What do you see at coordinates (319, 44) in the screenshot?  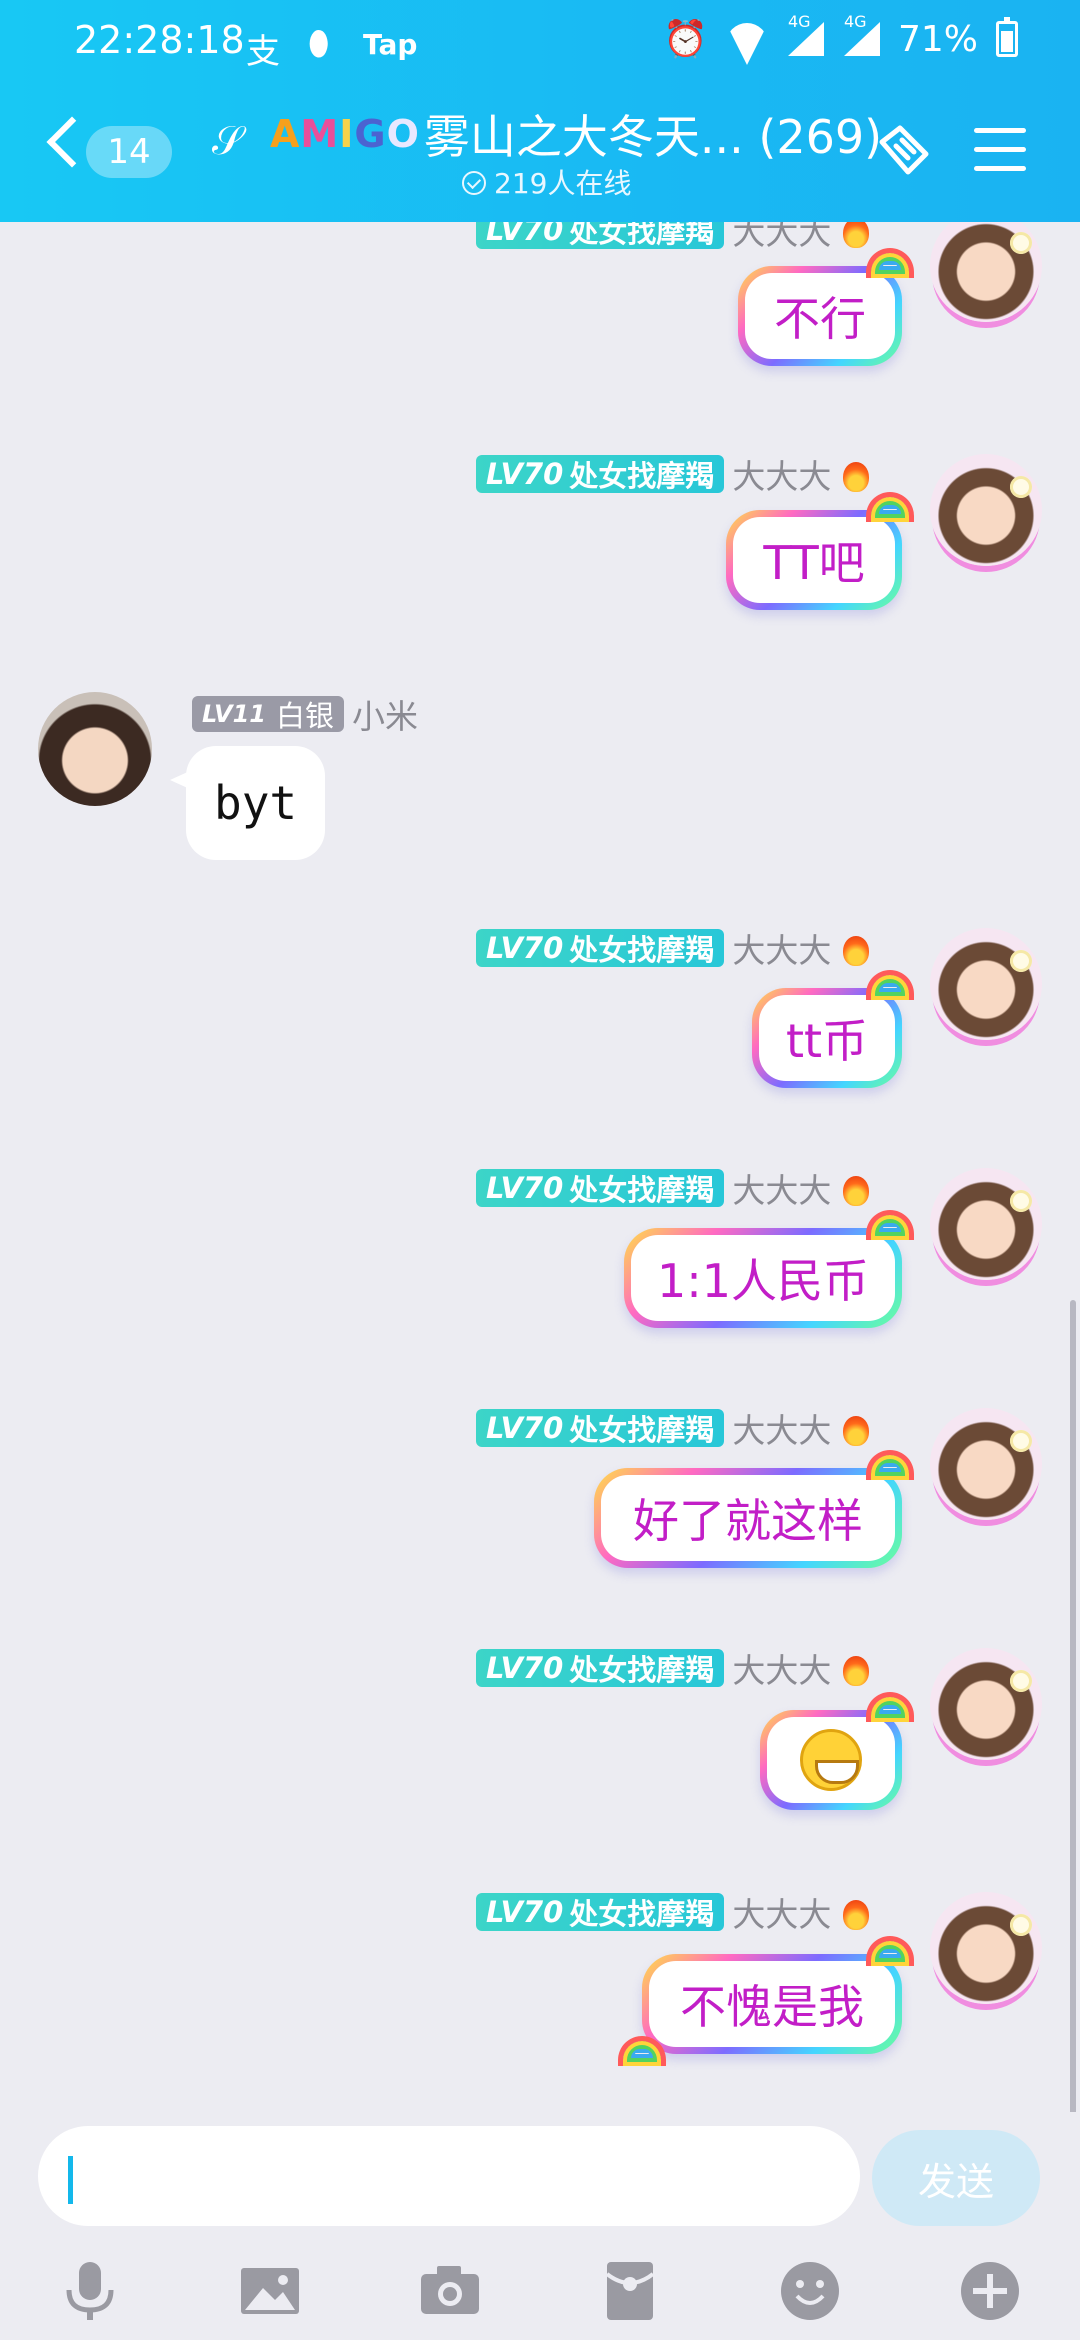 I see `location-pin-icon: ⬮` at bounding box center [319, 44].